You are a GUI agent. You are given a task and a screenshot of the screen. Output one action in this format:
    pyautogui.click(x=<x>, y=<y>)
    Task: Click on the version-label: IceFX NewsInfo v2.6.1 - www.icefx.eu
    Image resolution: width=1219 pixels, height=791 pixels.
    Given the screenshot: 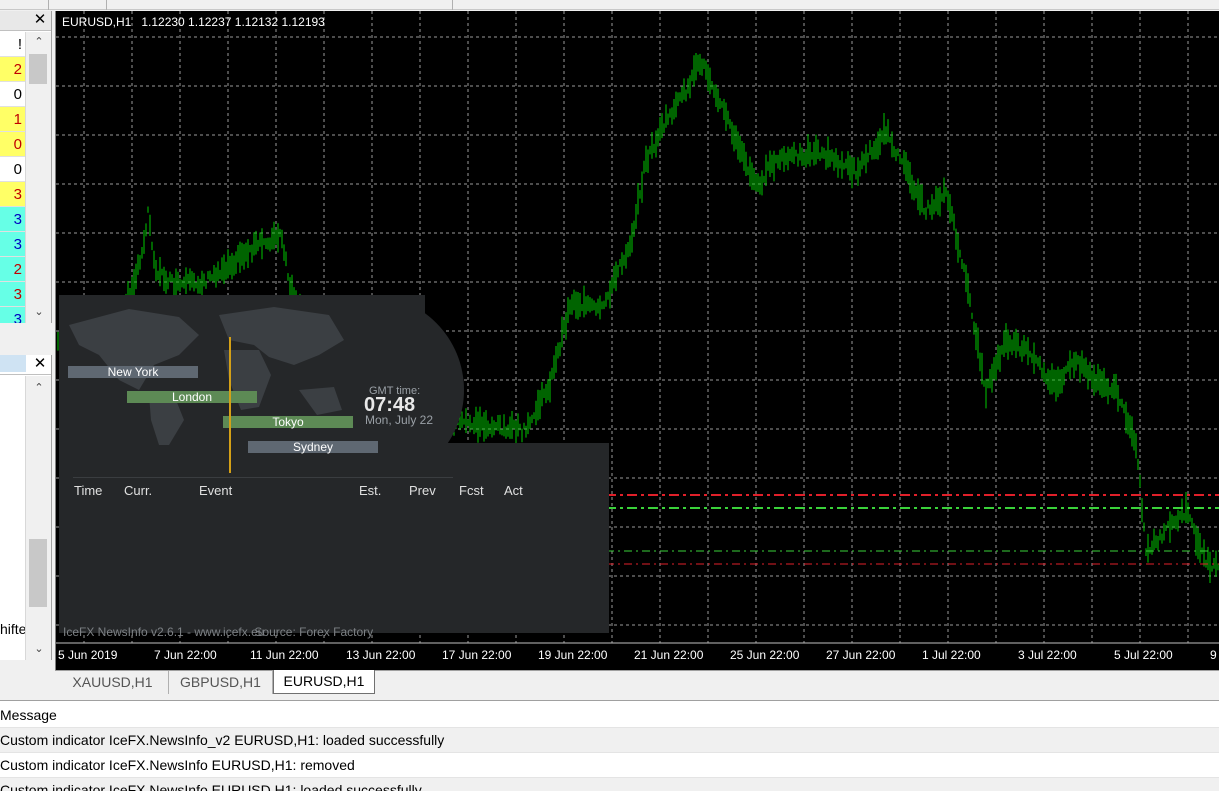 What is the action you would take?
    pyautogui.click(x=164, y=632)
    